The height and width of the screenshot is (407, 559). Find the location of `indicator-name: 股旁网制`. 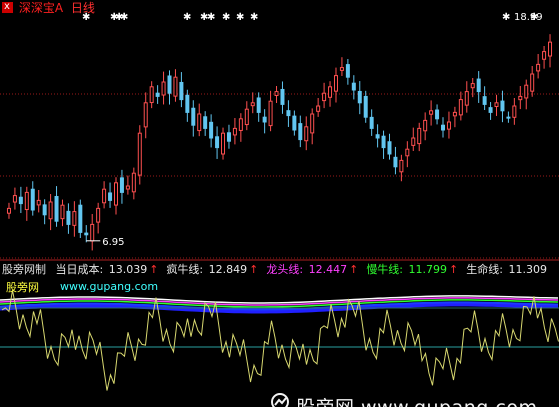

indicator-name: 股旁网制 is located at coordinates (24, 269).